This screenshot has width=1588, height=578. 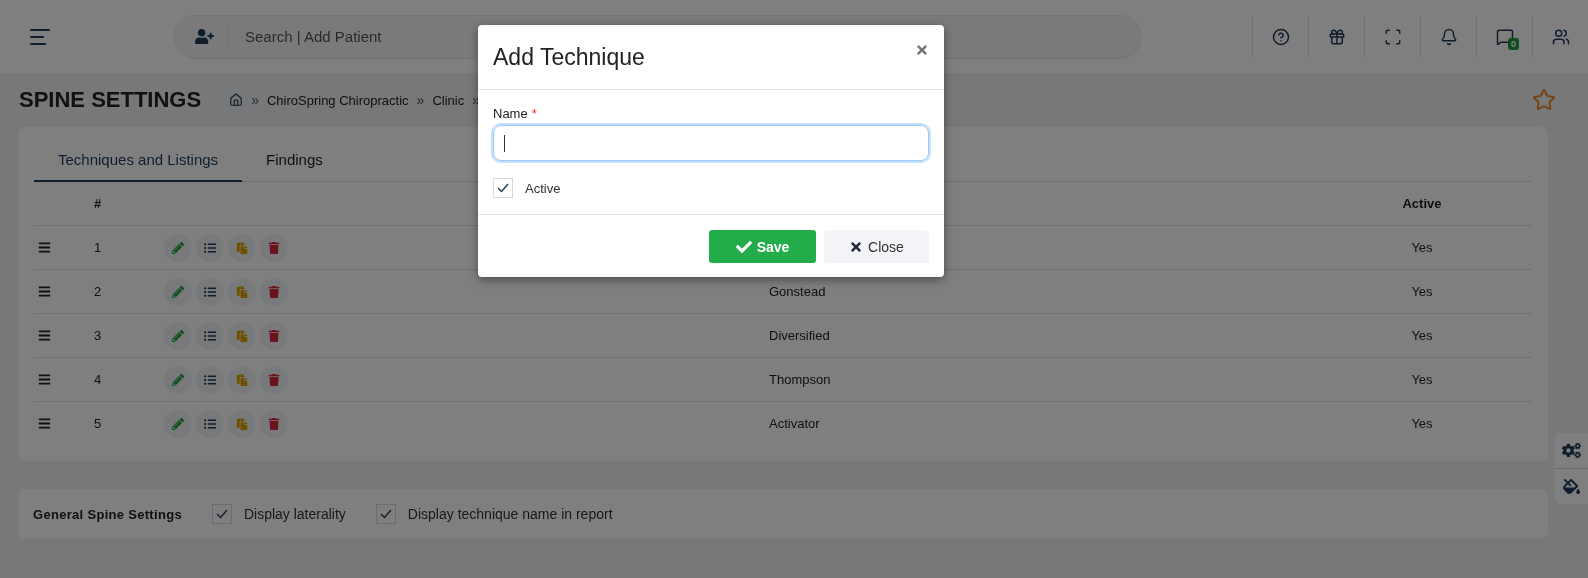 What do you see at coordinates (337, 100) in the screenshot?
I see `breadcrumb-link: ChiroSpring Chiropractic` at bounding box center [337, 100].